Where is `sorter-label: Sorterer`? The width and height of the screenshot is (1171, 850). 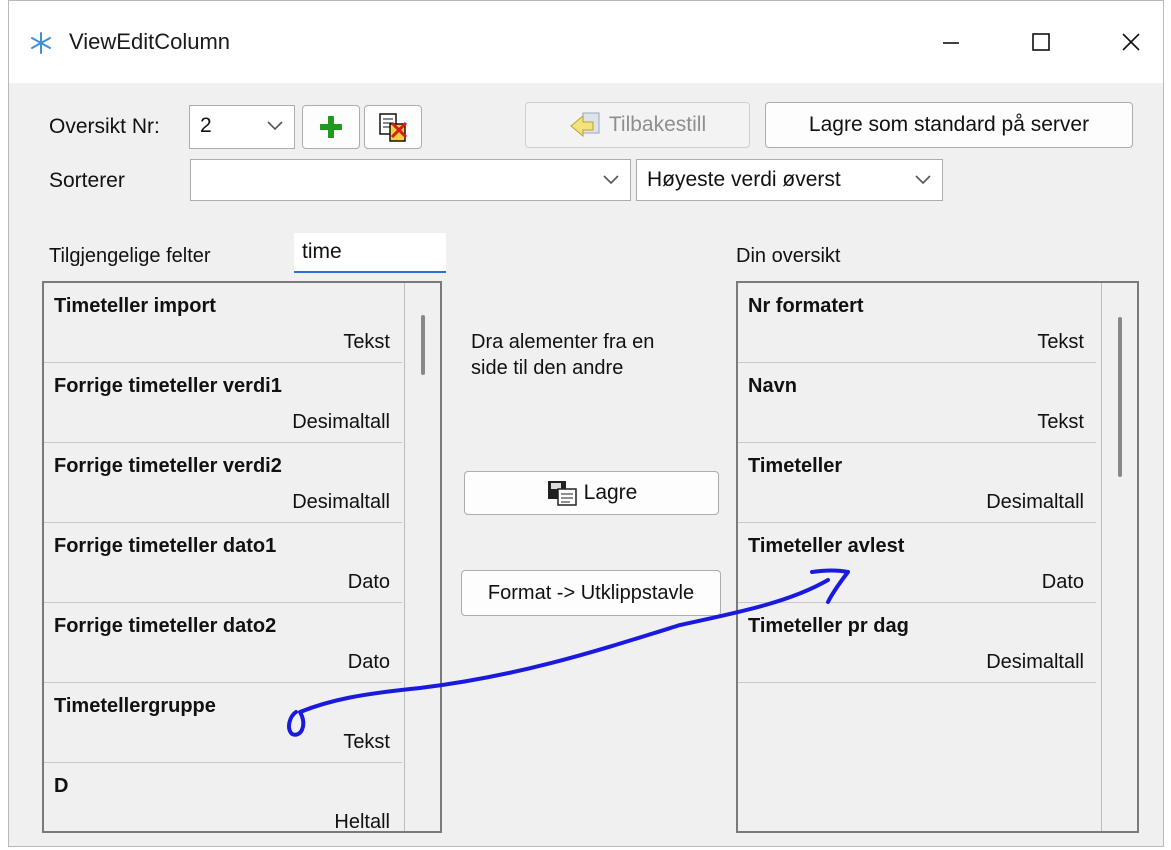 sorter-label: Sorterer is located at coordinates (87, 180).